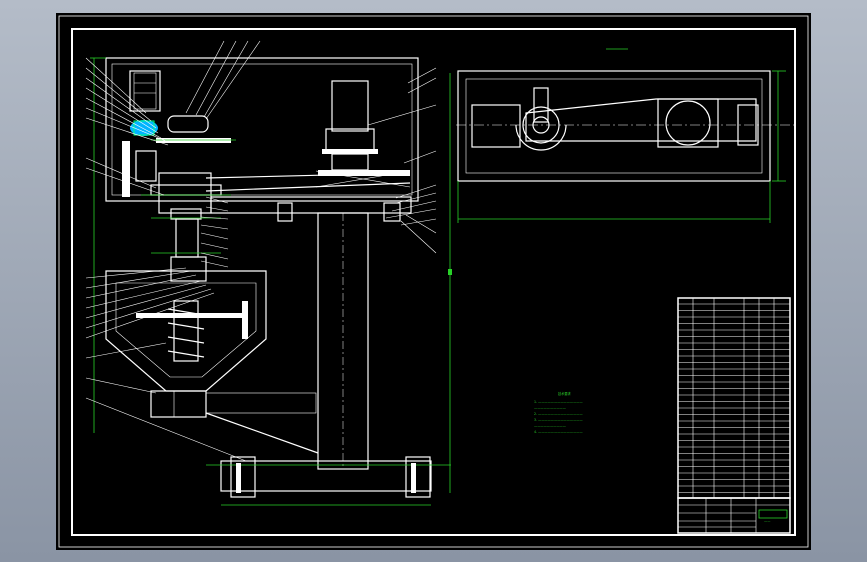  Describe the element at coordinates (186, 331) in the screenshot. I see `spring` at that location.